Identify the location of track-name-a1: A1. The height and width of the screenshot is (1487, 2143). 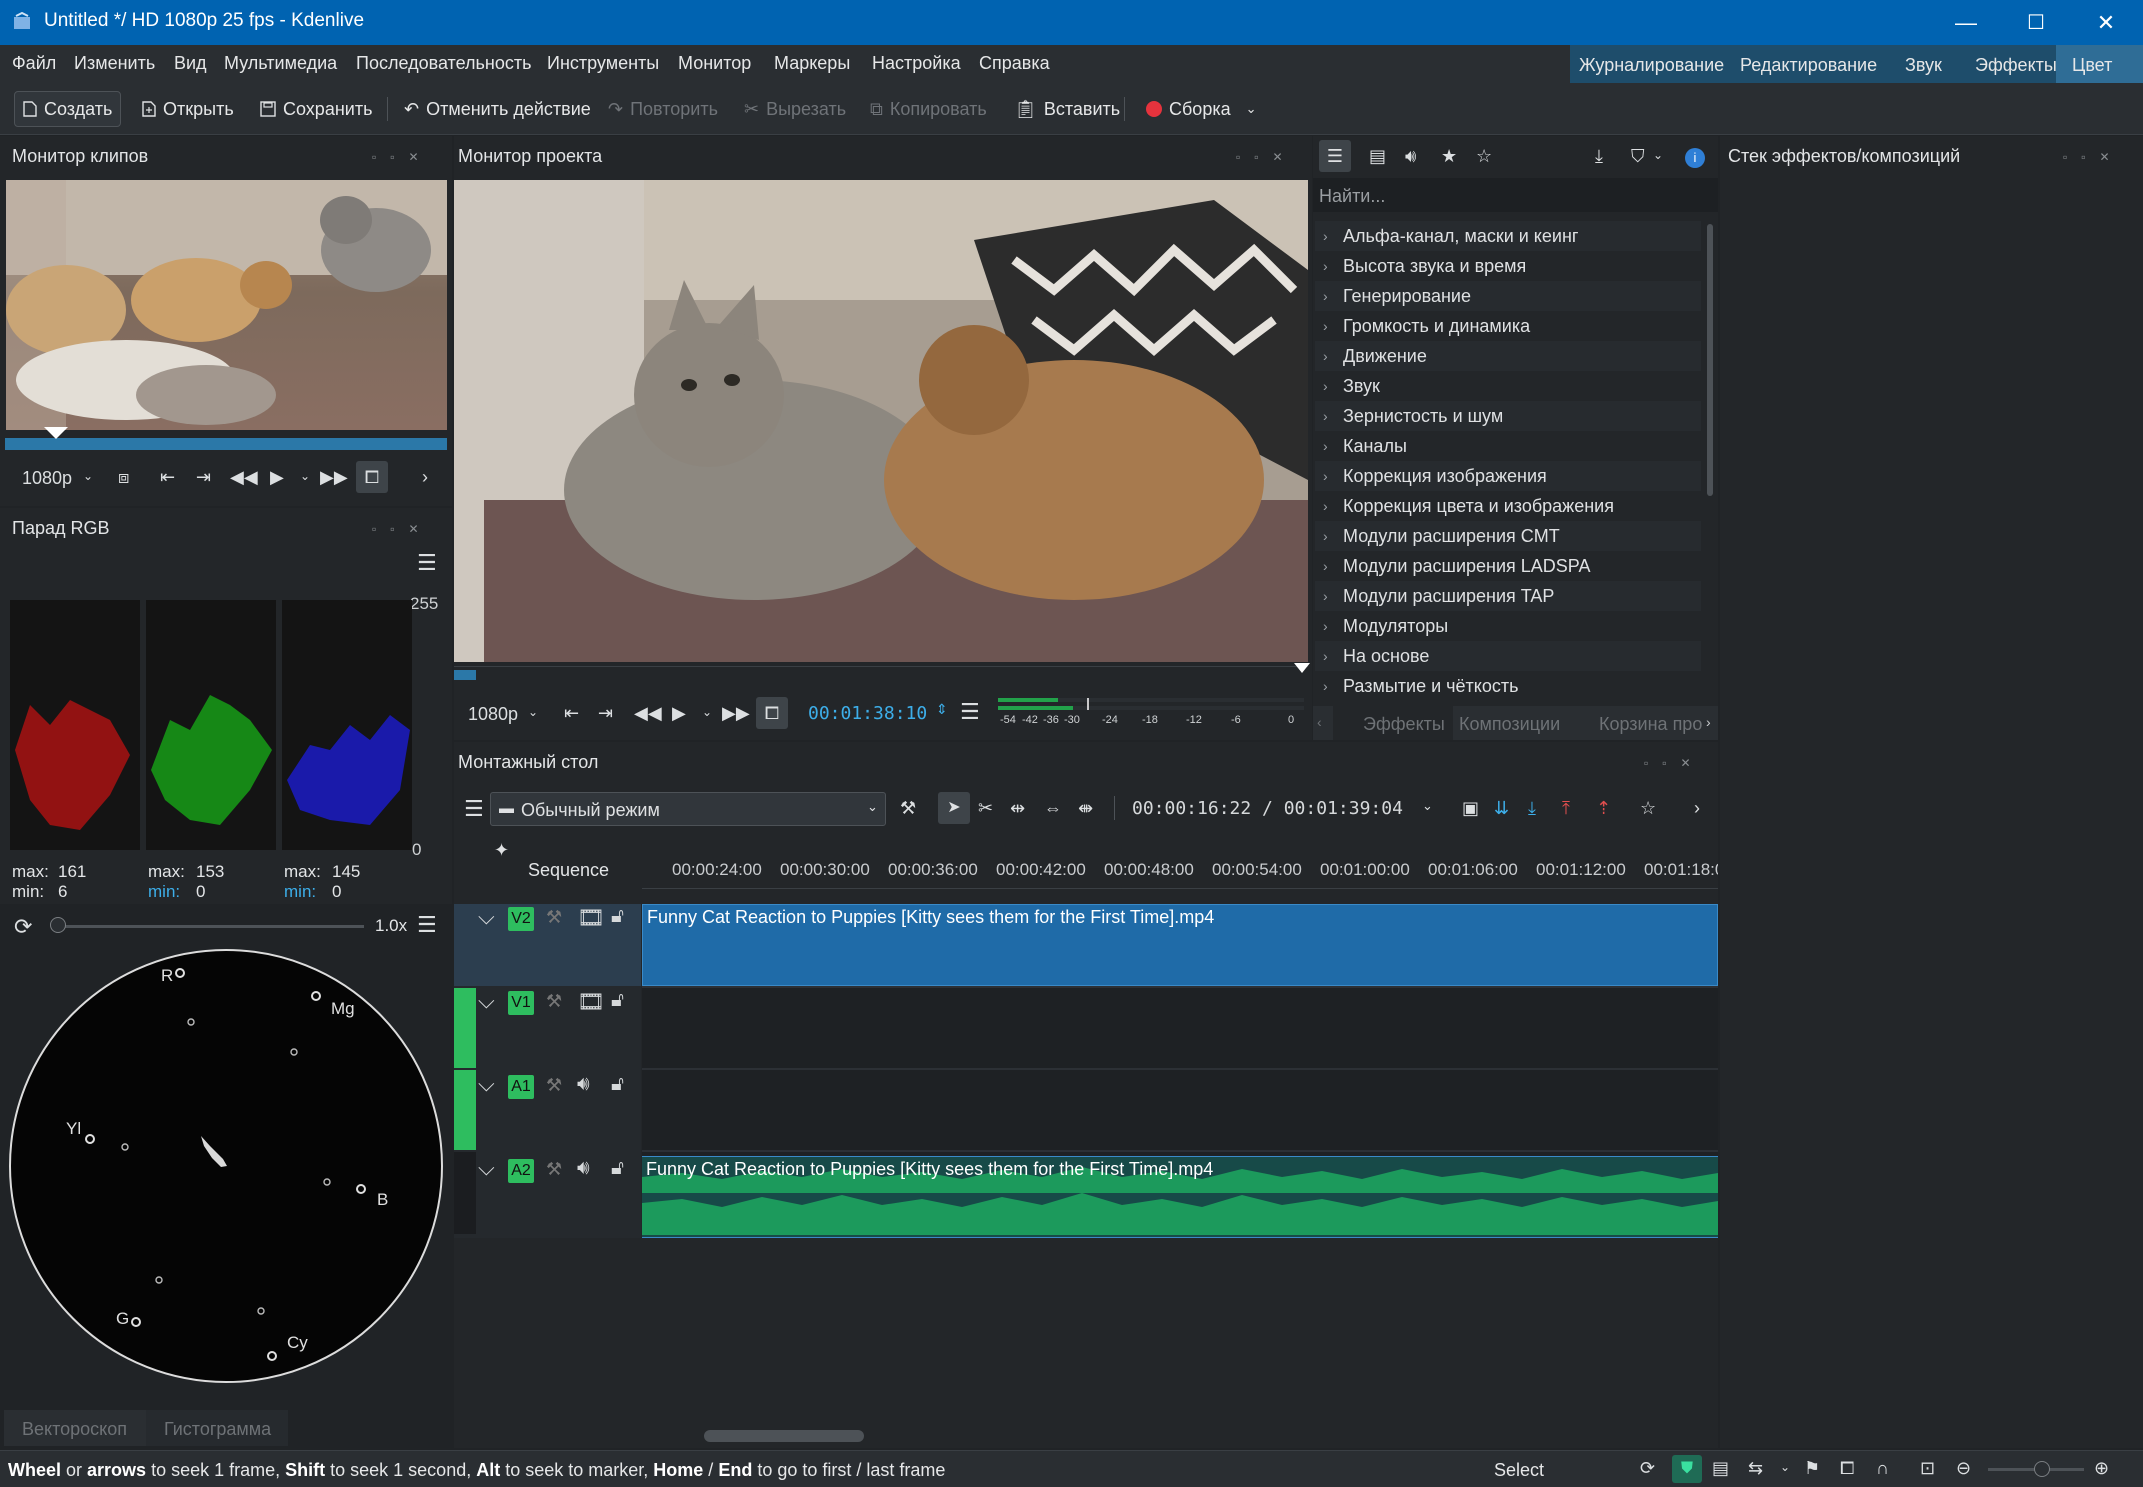
(521, 1087).